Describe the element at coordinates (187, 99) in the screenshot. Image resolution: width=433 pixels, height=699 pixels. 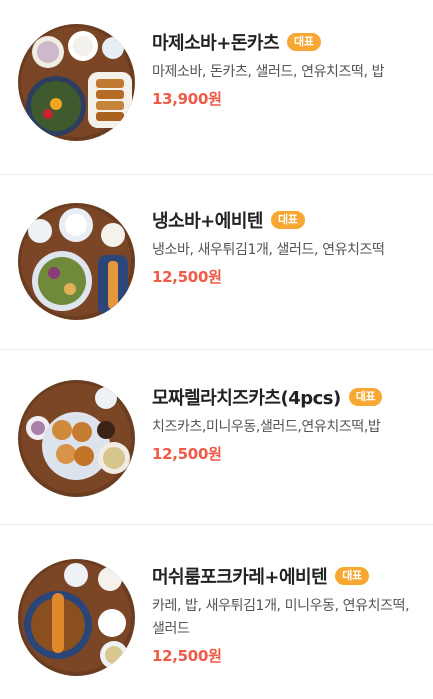
I see `menu-price: 13,900원` at that location.